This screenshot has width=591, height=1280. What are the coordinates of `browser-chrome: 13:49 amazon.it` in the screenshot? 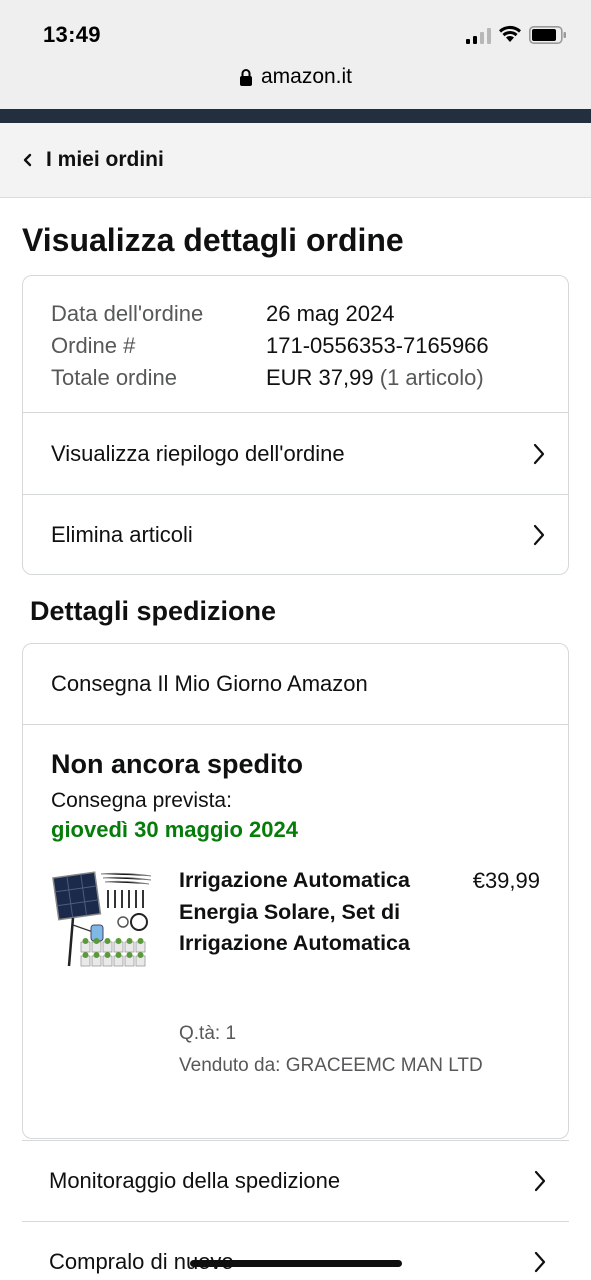 It's located at (295, 54).